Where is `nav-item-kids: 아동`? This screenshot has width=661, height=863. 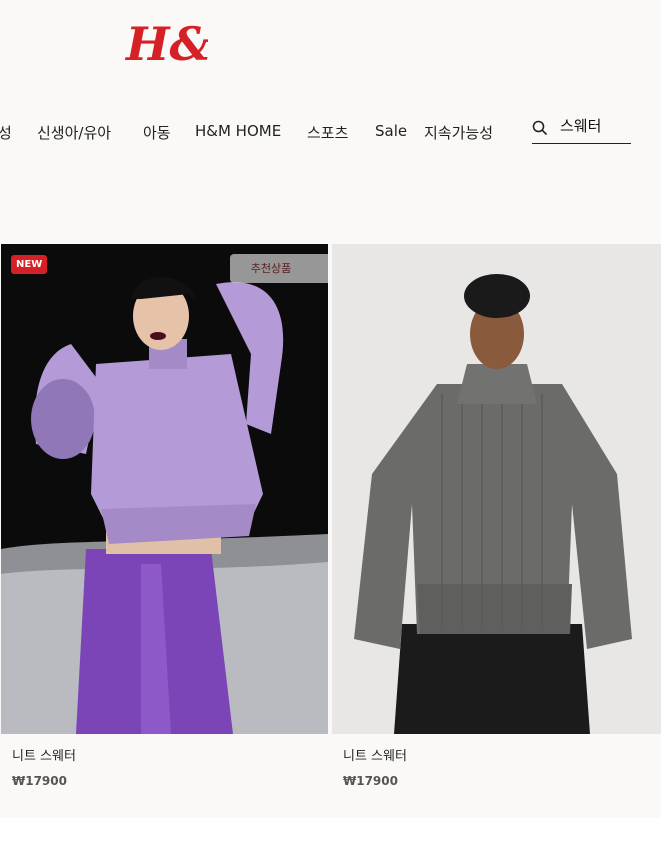
nav-item-kids: 아동 is located at coordinates (157, 132).